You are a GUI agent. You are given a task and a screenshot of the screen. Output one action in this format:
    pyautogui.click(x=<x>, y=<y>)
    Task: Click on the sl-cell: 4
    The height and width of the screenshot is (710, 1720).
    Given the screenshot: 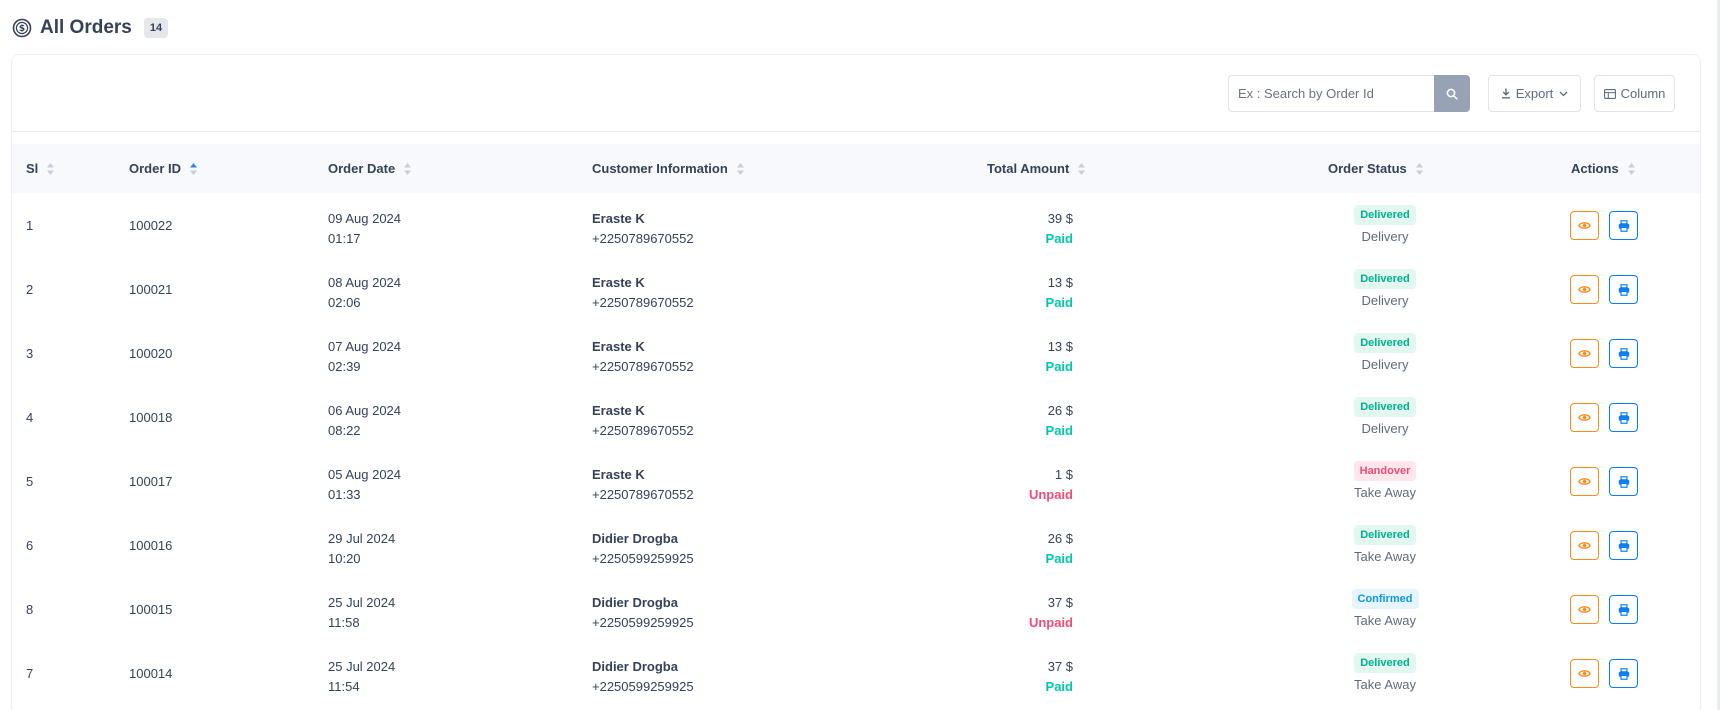 What is the action you would take?
    pyautogui.click(x=30, y=417)
    